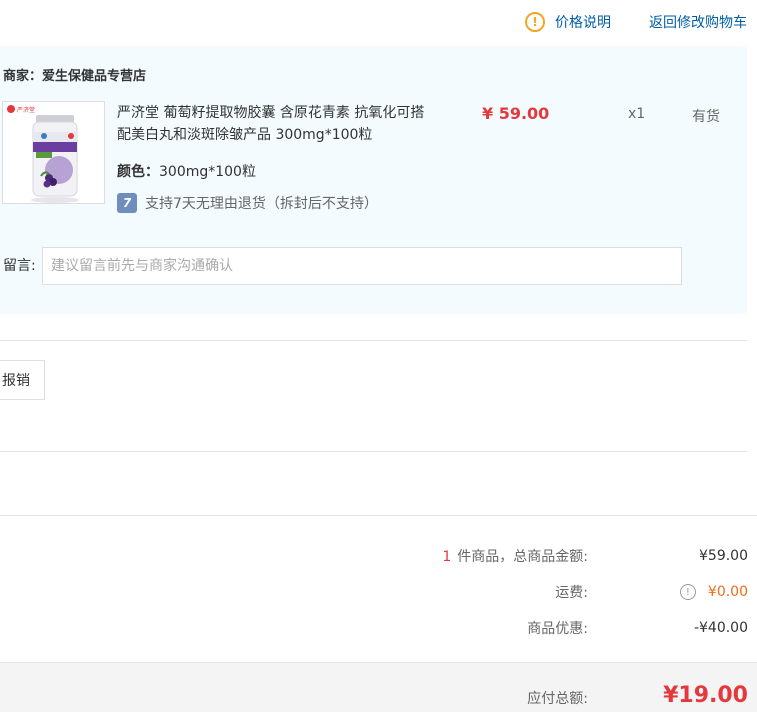 Image resolution: width=757 pixels, height=712 pixels. What do you see at coordinates (583, 23) in the screenshot?
I see `price-note-label: 价格说明` at bounding box center [583, 23].